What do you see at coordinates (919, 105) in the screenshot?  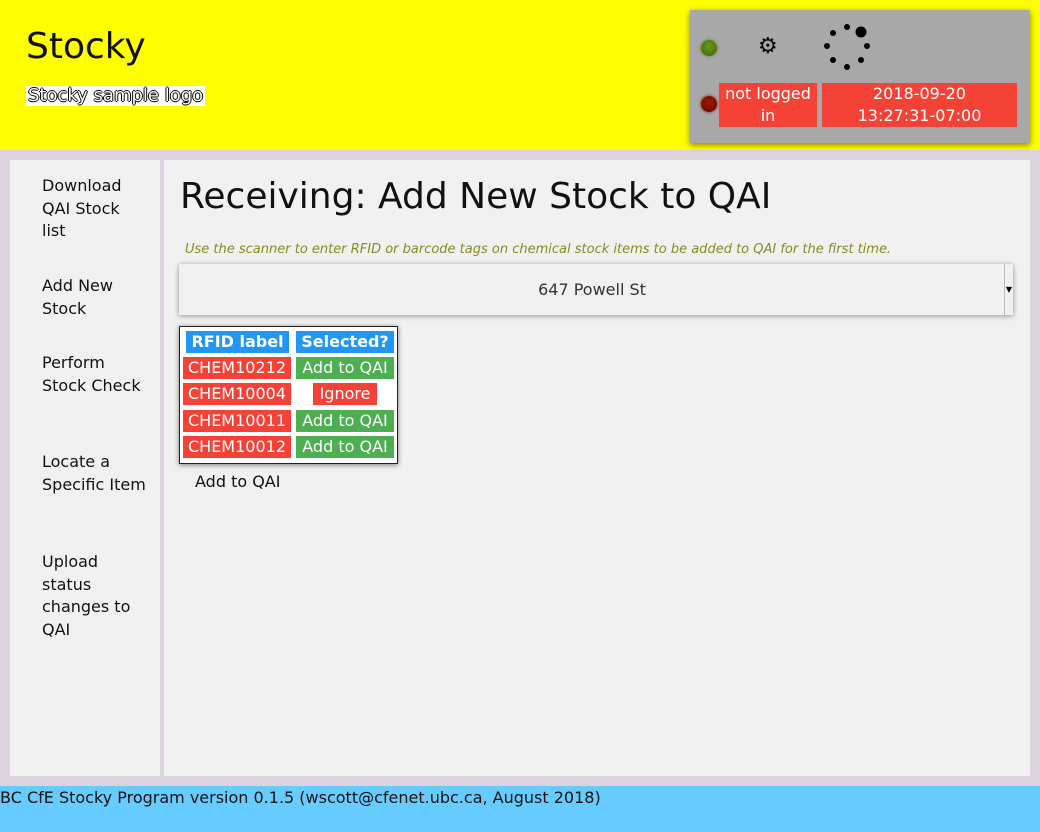 I see `datetime-display: 2018-09-20 13:27:31-07:00` at bounding box center [919, 105].